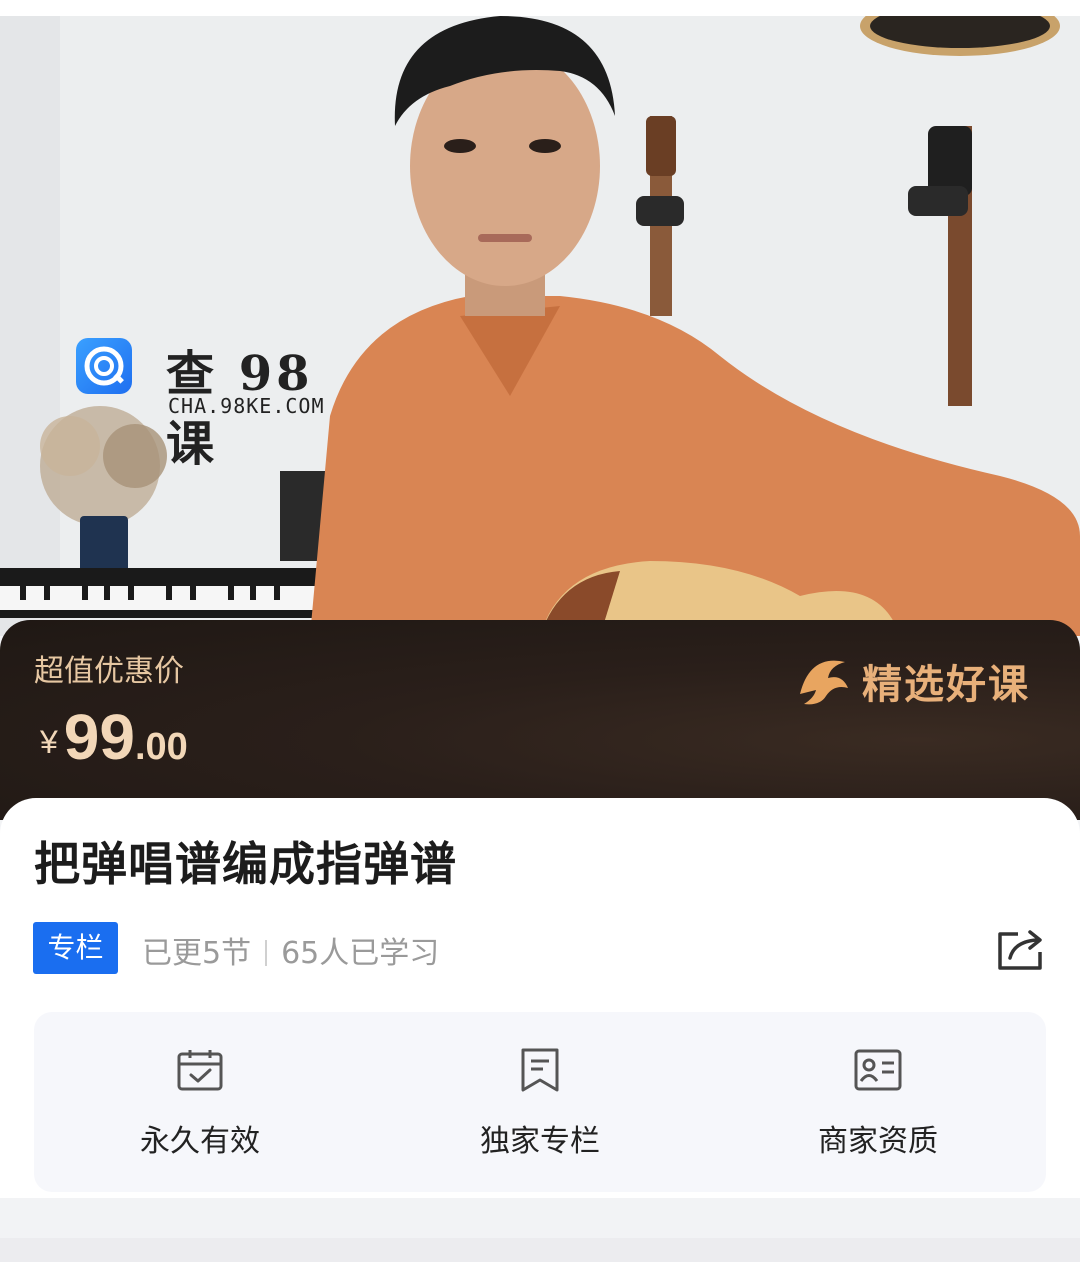 The height and width of the screenshot is (1262, 1080). What do you see at coordinates (245, 864) in the screenshot?
I see `course-title: 把弹唱谱编成指弹谱` at bounding box center [245, 864].